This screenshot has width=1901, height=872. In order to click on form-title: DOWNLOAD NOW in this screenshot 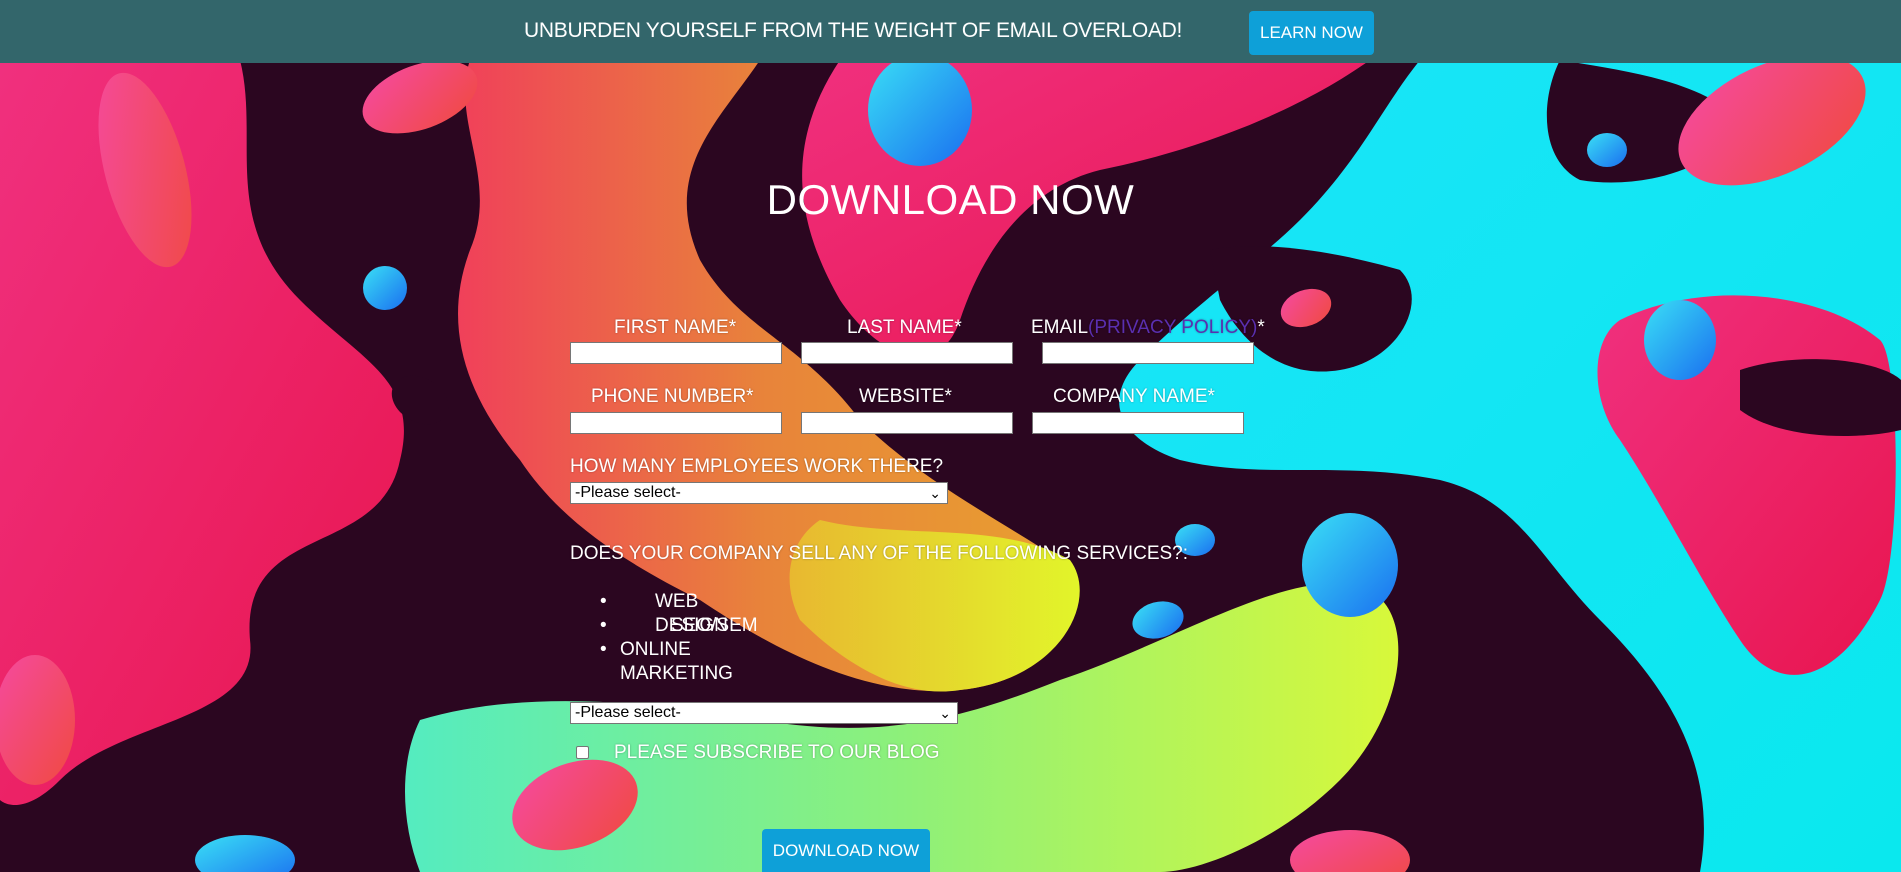, I will do `click(950, 199)`.